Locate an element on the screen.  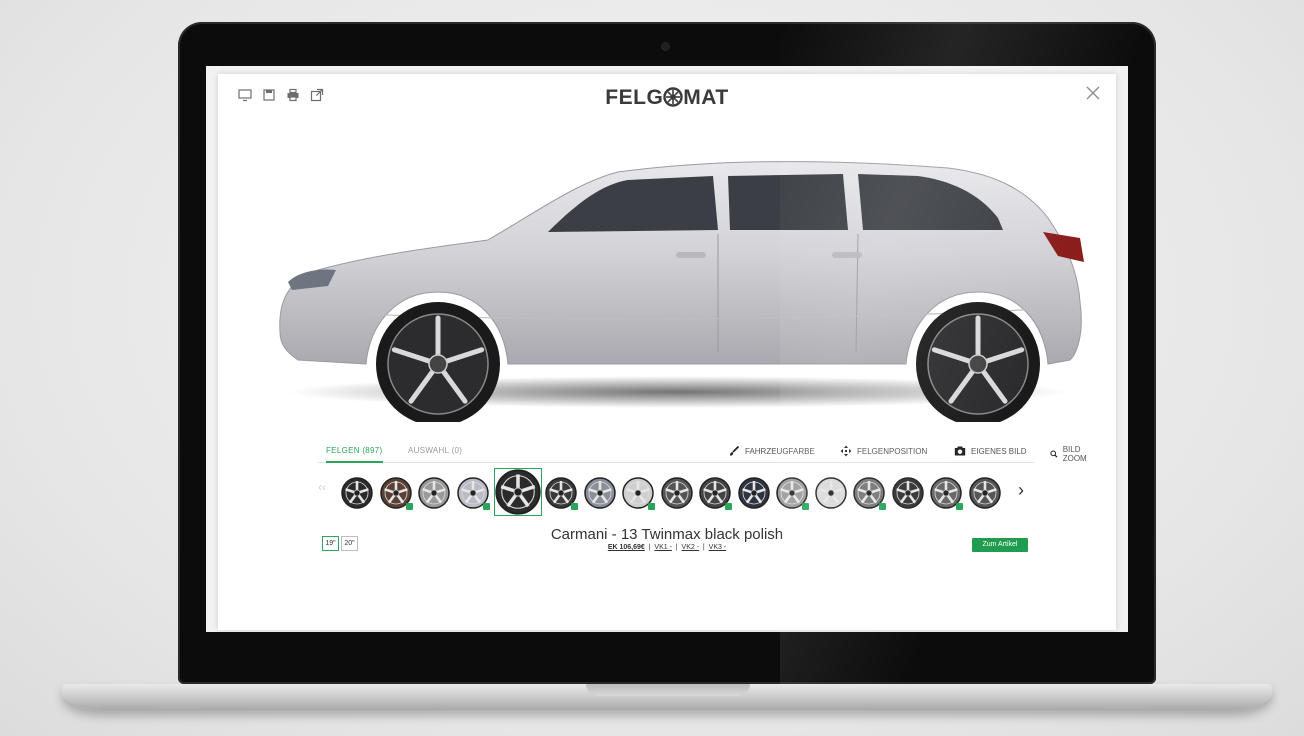
wheel-thumbnail-selected is located at coordinates (518, 492).